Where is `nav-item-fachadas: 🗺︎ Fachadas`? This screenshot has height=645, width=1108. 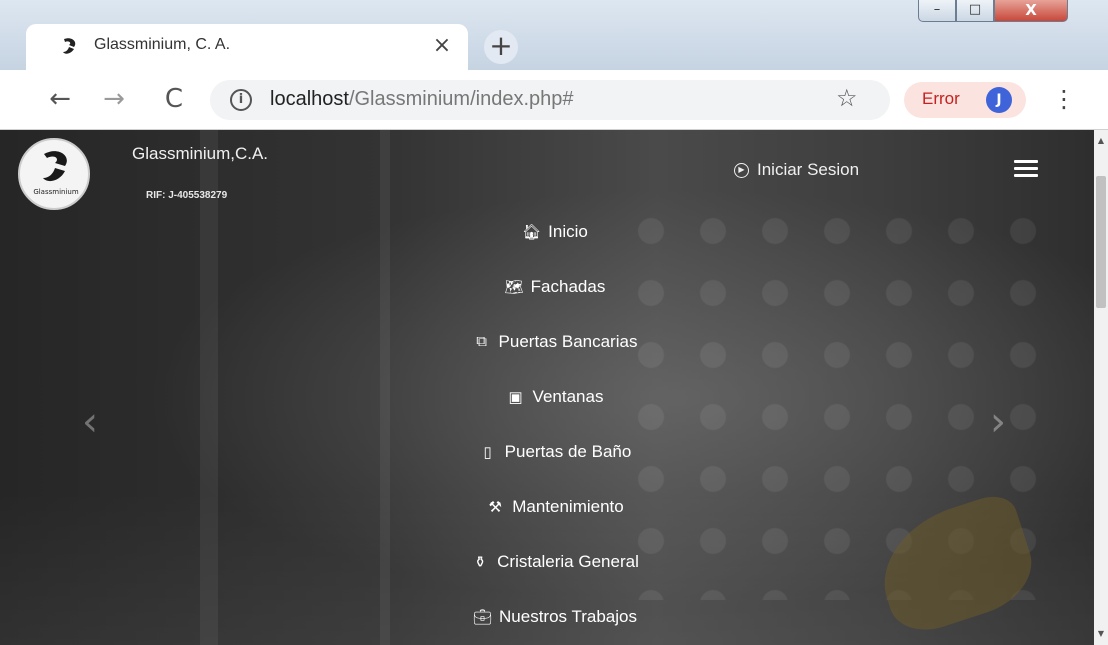 nav-item-fachadas: 🗺︎ Fachadas is located at coordinates (555, 286).